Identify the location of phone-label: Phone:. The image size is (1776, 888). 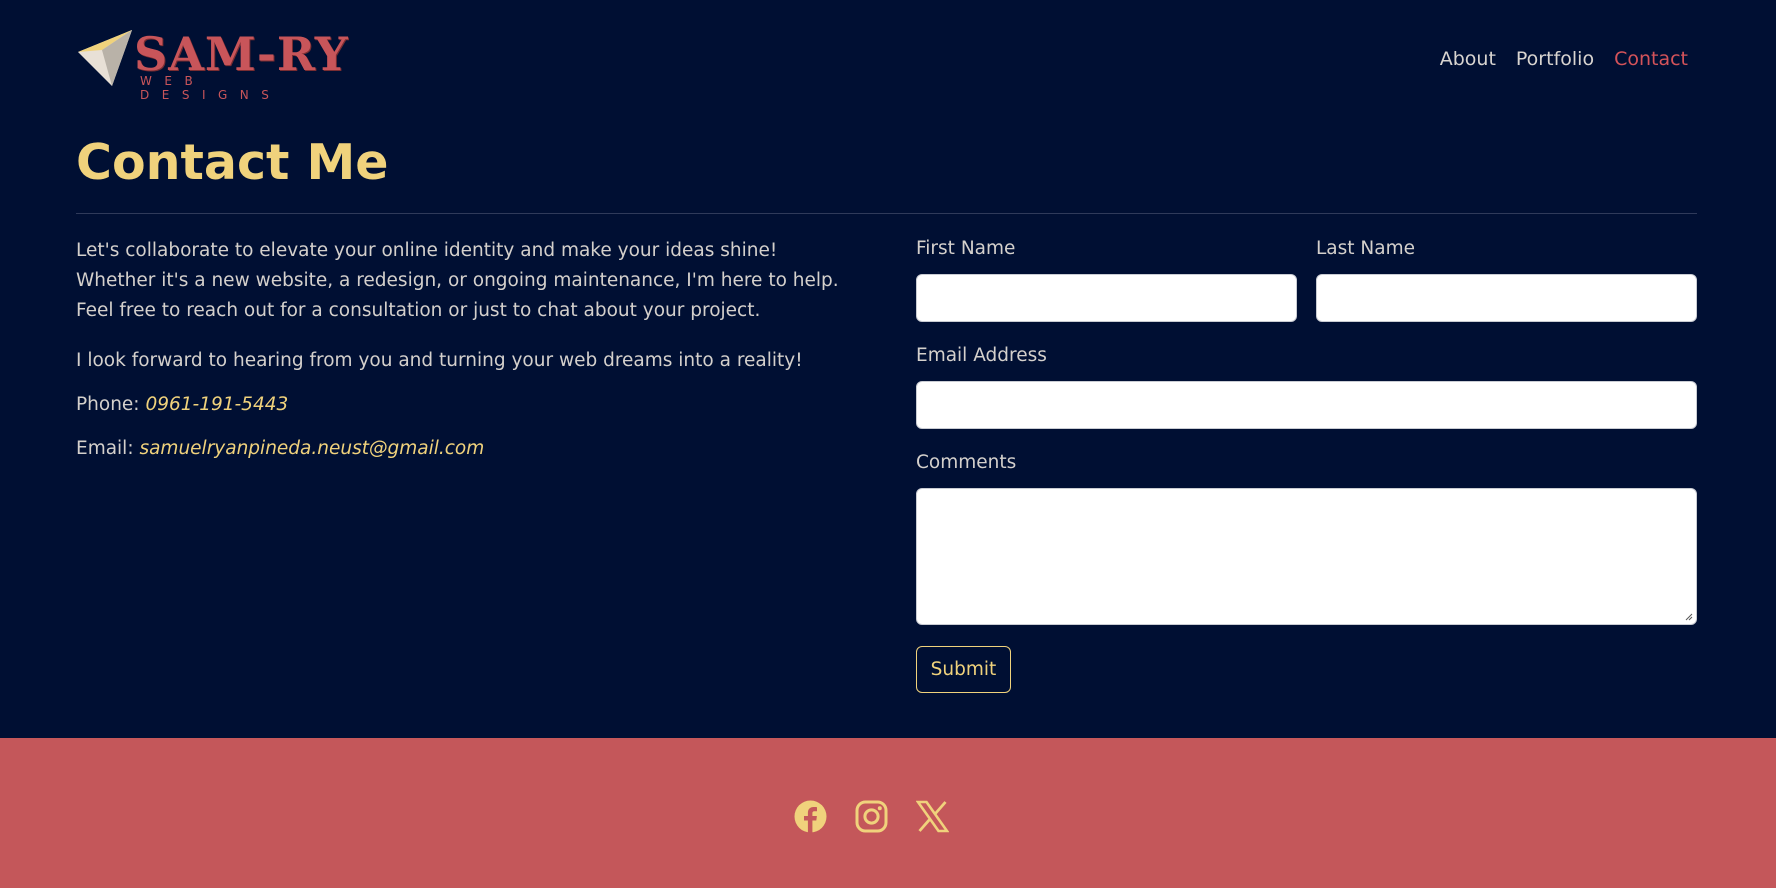
(108, 404).